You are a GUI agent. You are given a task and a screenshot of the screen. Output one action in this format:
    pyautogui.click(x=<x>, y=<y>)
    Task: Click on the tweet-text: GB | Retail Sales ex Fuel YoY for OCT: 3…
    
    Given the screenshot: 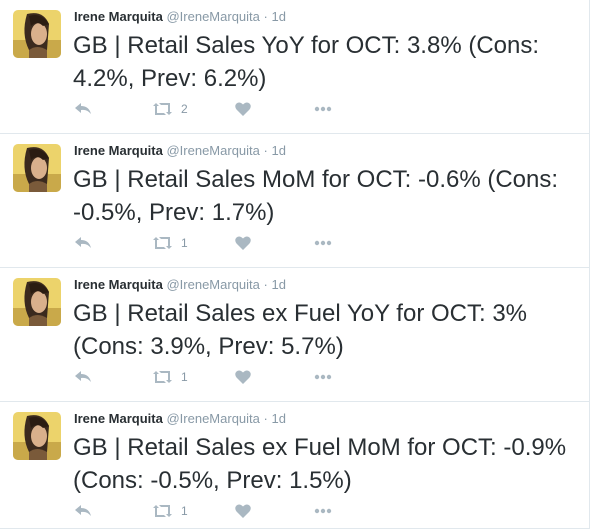 What is the action you would take?
    pyautogui.click(x=300, y=330)
    